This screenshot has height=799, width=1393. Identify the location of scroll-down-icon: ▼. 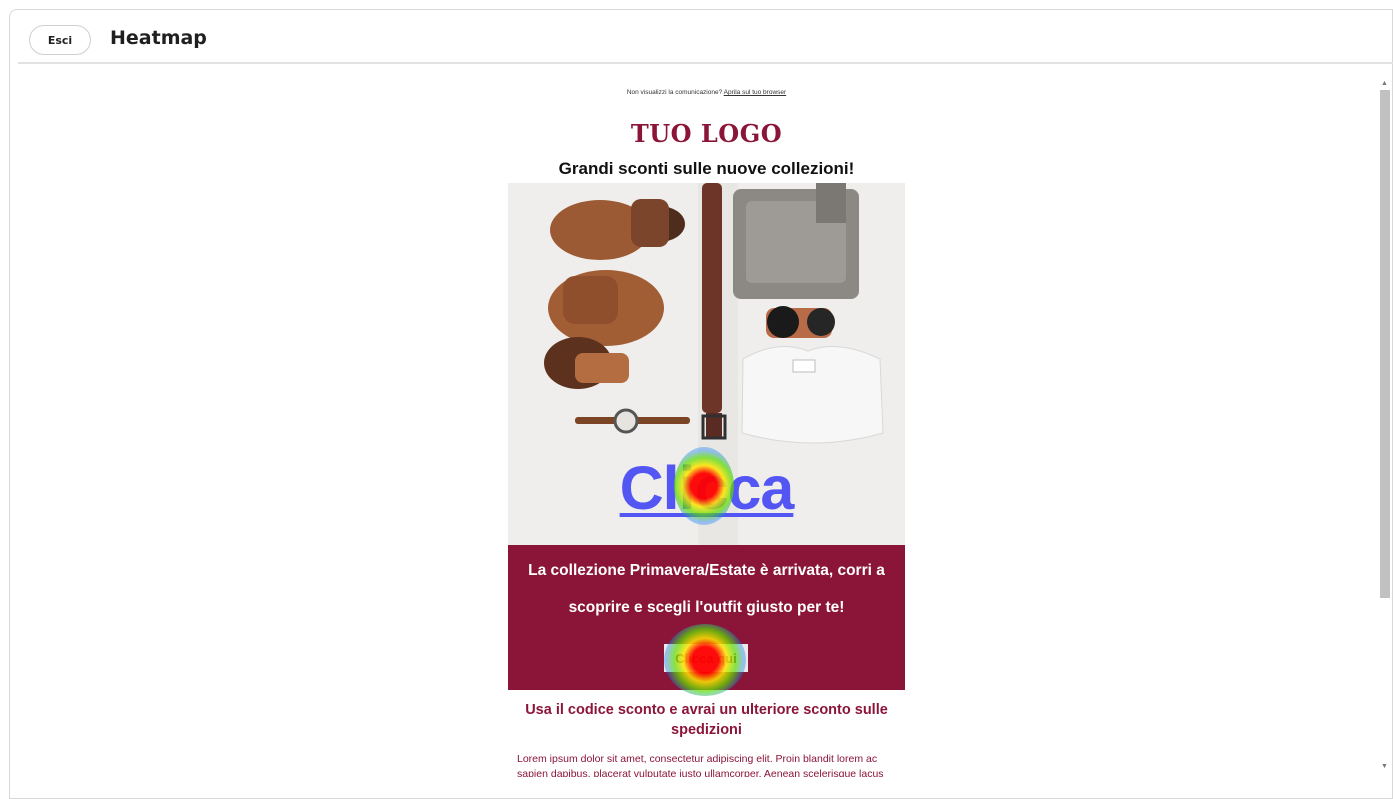
(1384, 766).